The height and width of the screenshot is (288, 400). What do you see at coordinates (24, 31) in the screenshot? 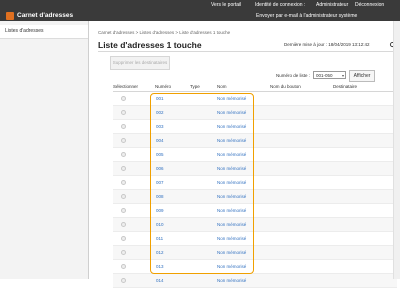
I see `sidebar-item-label: Listes d'adresses` at bounding box center [24, 31].